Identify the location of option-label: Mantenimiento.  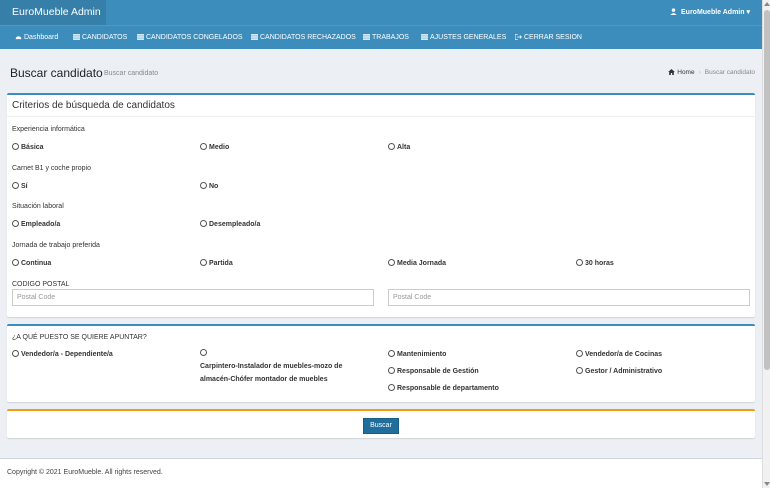
(422, 354).